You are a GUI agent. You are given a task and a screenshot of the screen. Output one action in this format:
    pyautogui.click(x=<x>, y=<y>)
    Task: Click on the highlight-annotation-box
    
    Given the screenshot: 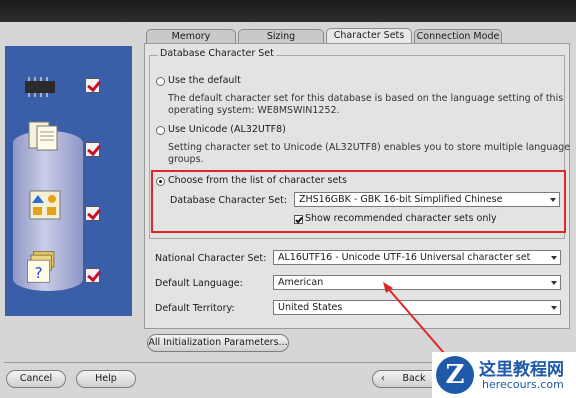 What is the action you would take?
    pyautogui.click(x=358, y=201)
    